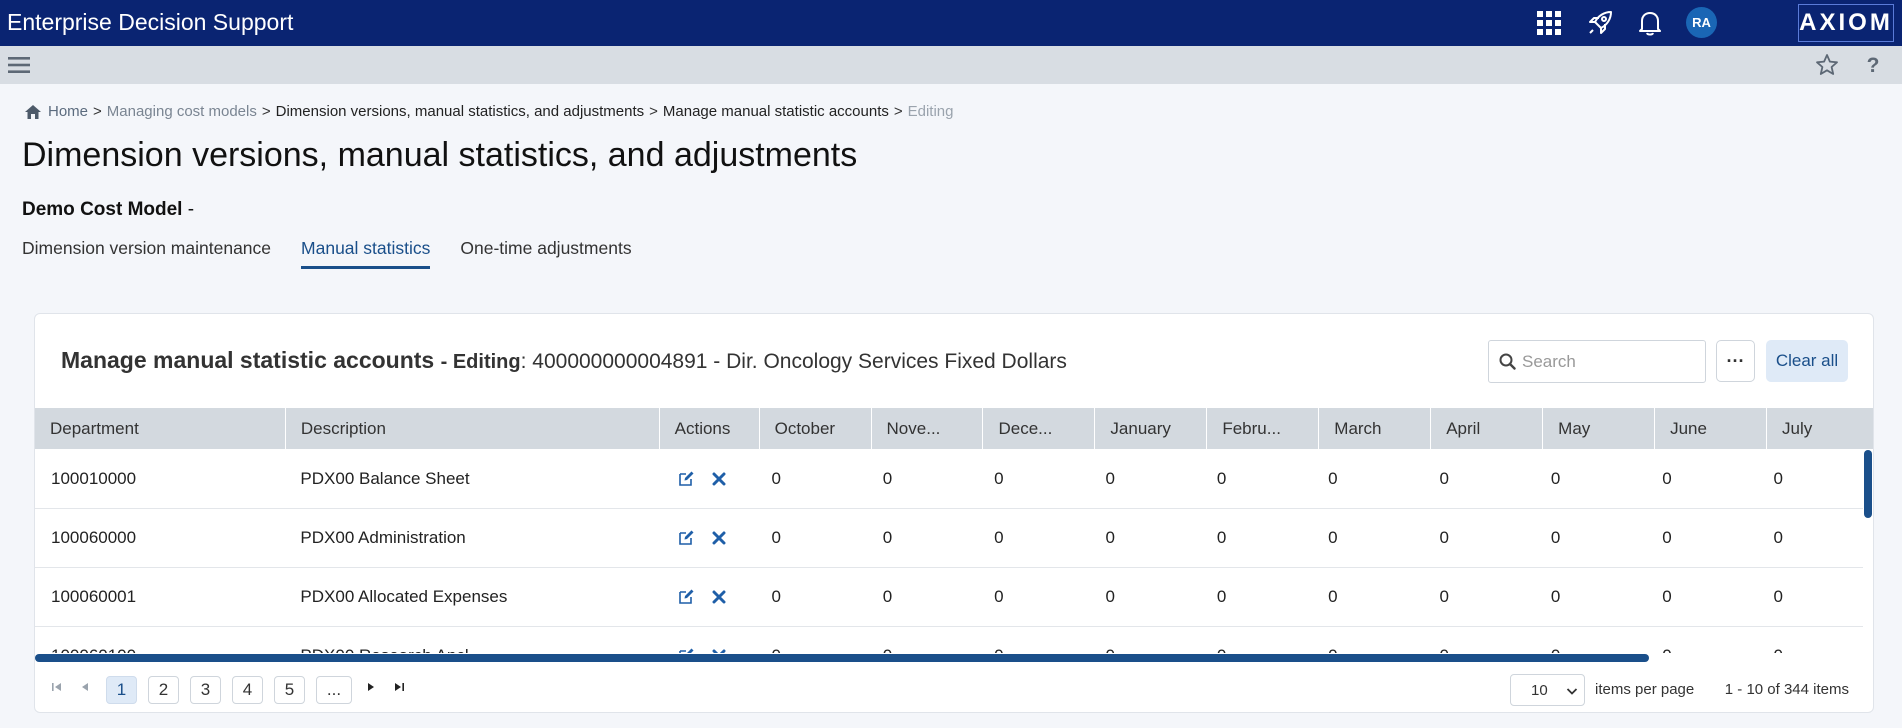  Describe the element at coordinates (371, 687) in the screenshot. I see `next-page-icon` at that location.